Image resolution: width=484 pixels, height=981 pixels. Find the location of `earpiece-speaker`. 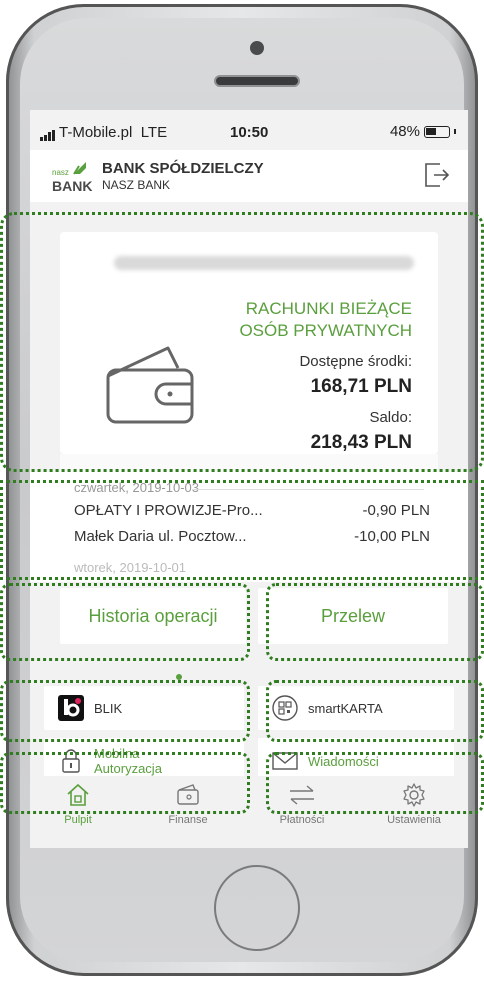

earpiece-speaker is located at coordinates (257, 81).